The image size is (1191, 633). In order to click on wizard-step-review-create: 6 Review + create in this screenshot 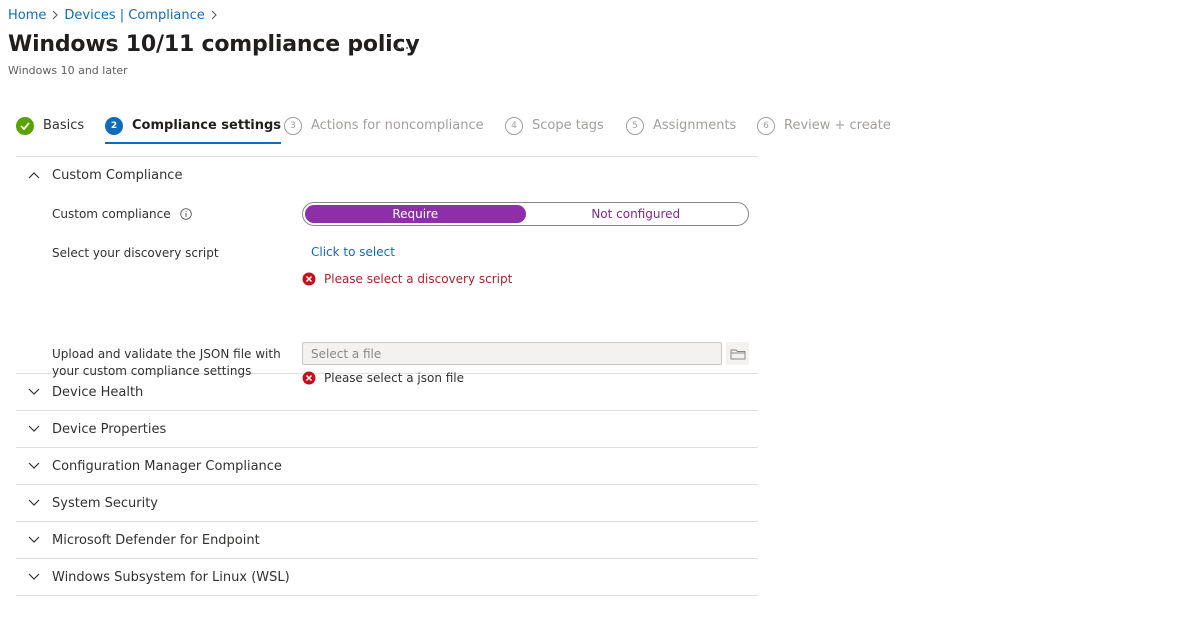, I will do `click(824, 129)`.